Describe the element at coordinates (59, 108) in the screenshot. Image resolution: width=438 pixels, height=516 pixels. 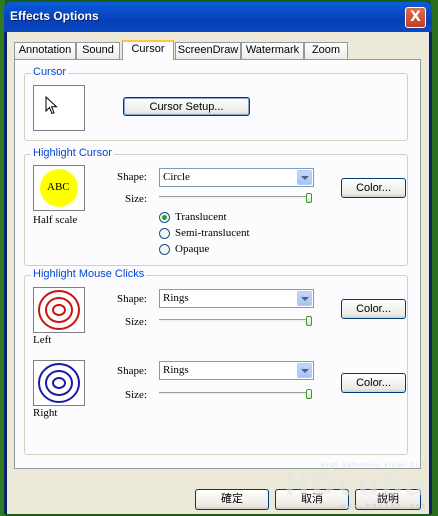
I see `cursor-preview` at that location.